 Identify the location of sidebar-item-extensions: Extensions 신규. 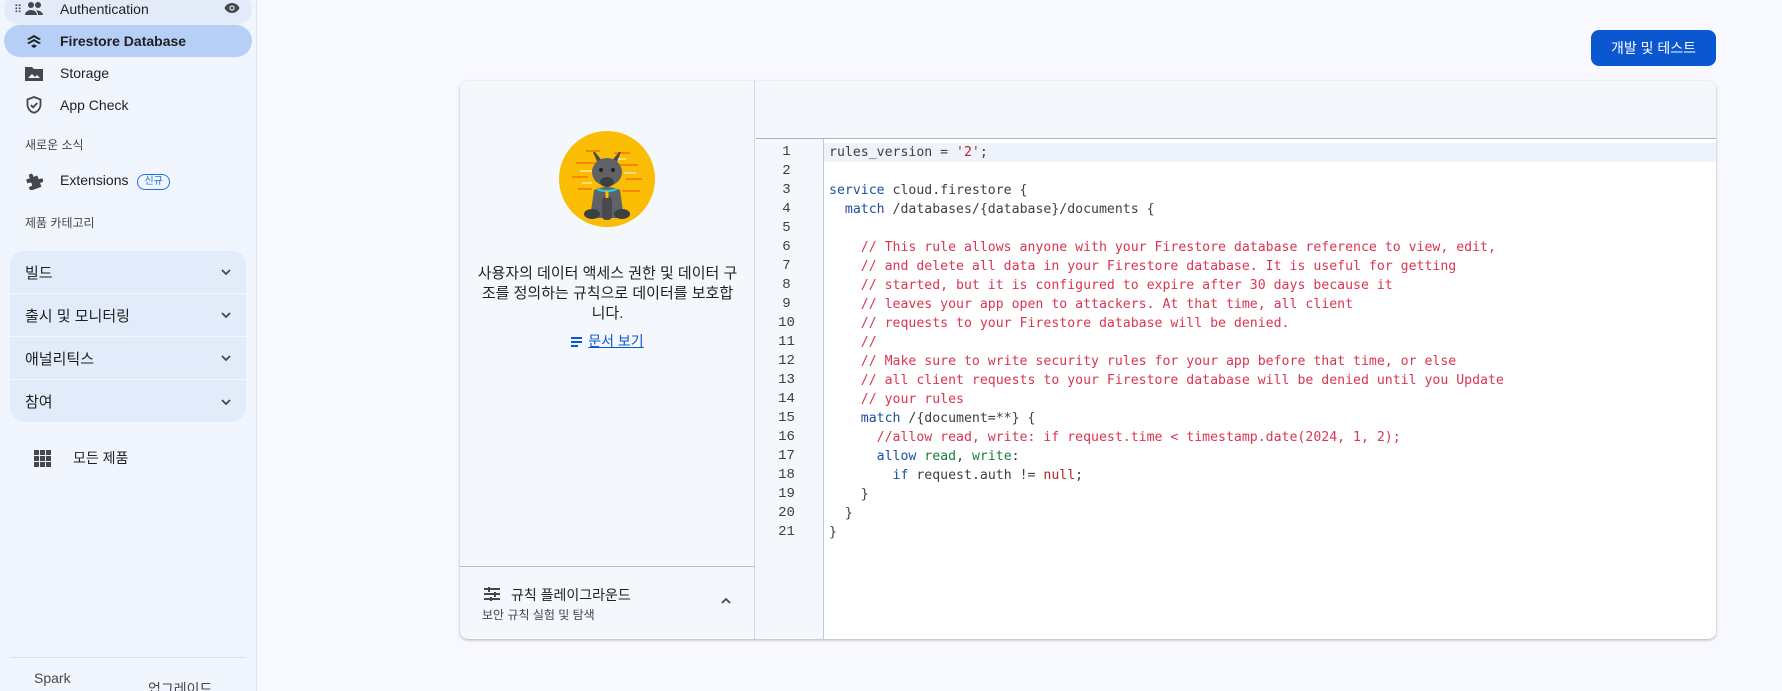
(128, 181).